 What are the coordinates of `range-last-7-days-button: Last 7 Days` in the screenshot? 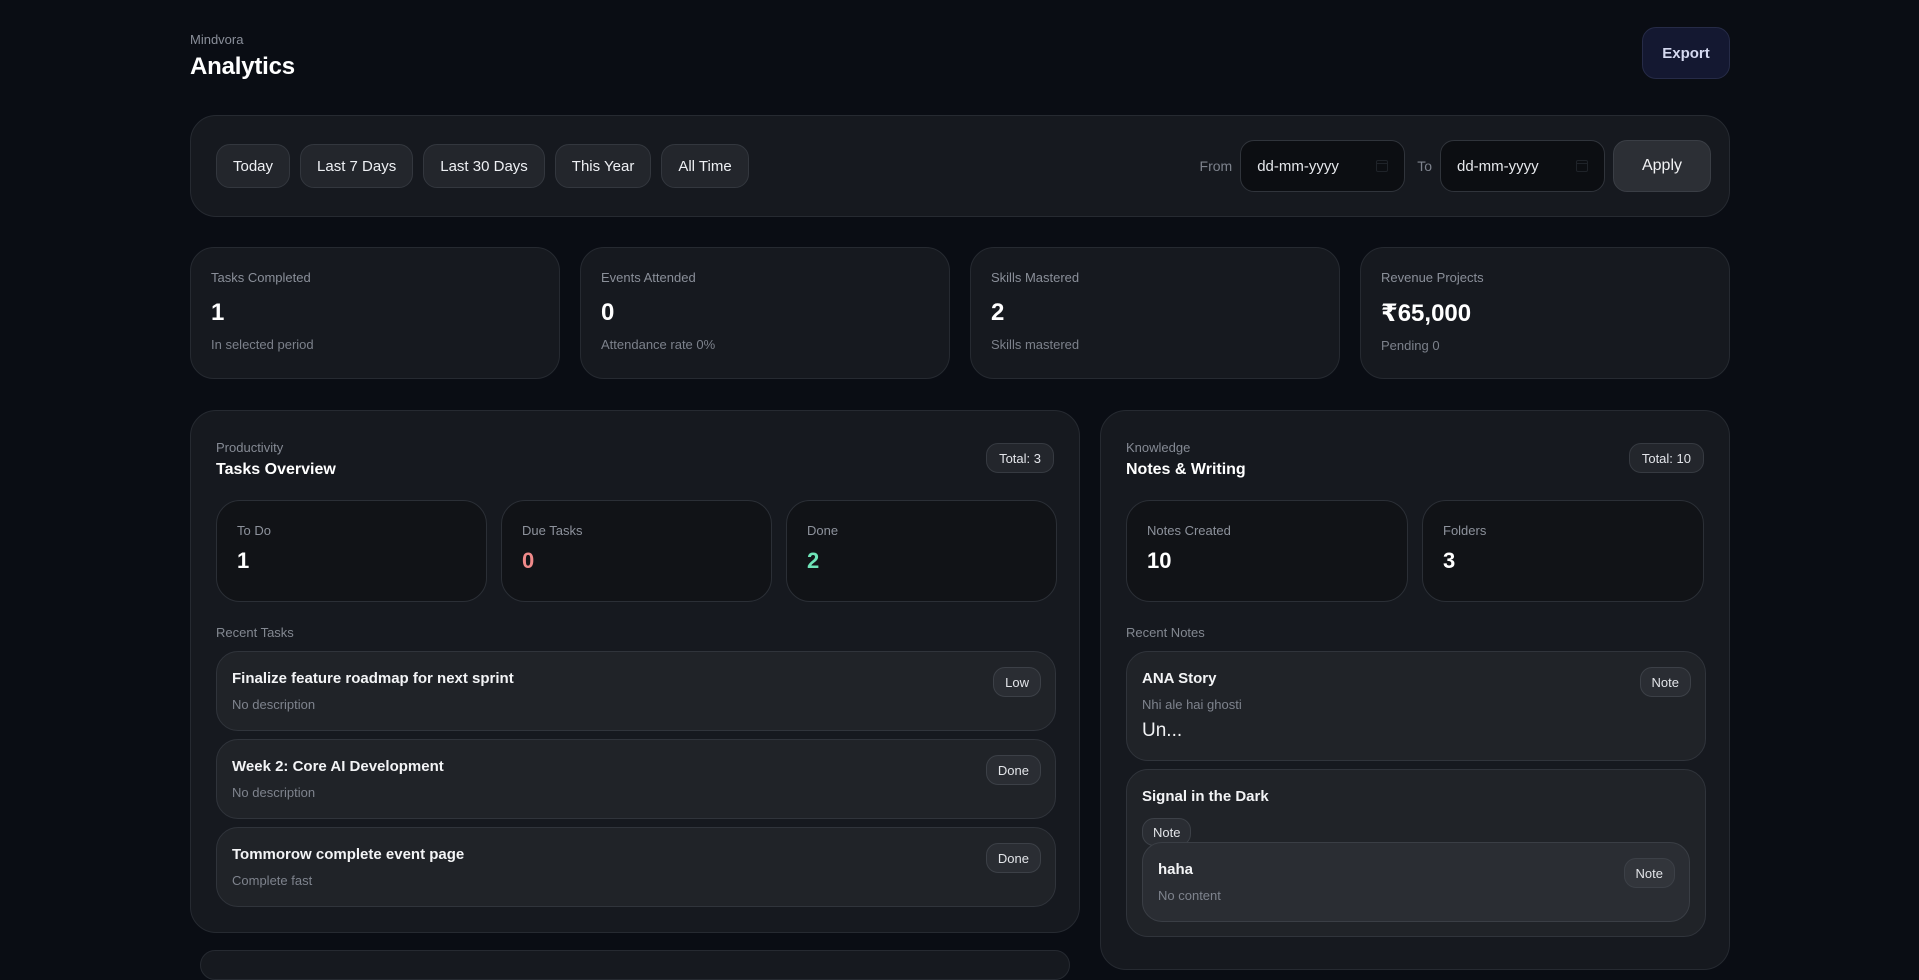 It's located at (357, 166).